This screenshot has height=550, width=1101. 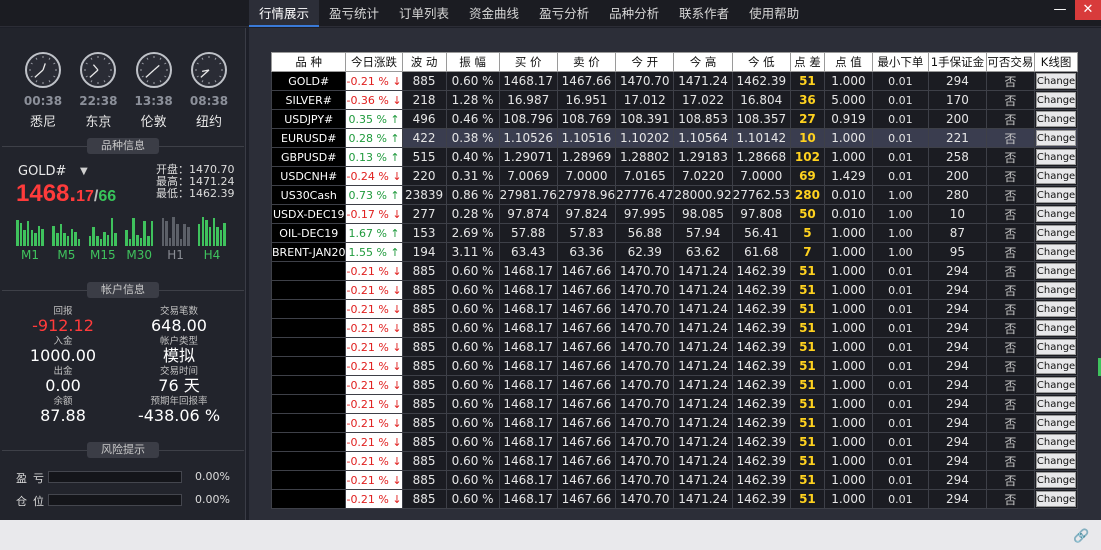 What do you see at coordinates (1010, 62) in the screenshot?
I see `column-header: 可否交易` at bounding box center [1010, 62].